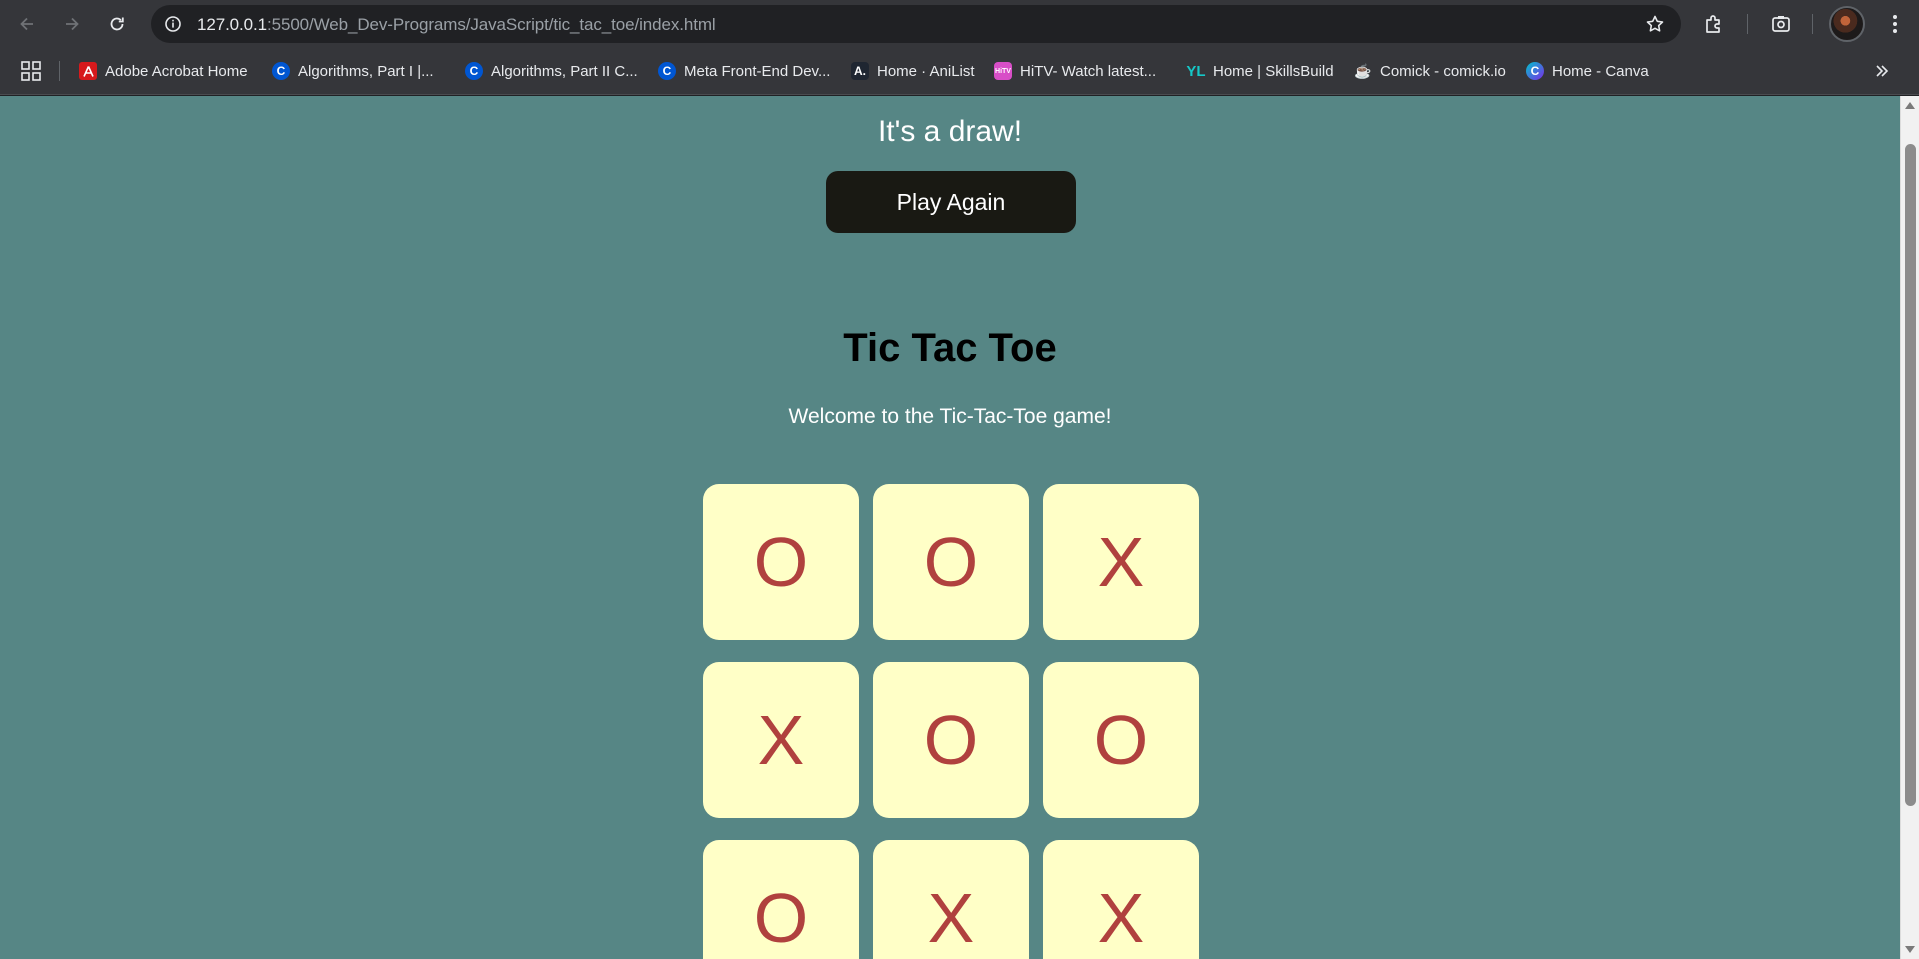 This screenshot has height=959, width=1919. Describe the element at coordinates (1600, 71) in the screenshot. I see `bookmark-label: Home - Canva` at that location.